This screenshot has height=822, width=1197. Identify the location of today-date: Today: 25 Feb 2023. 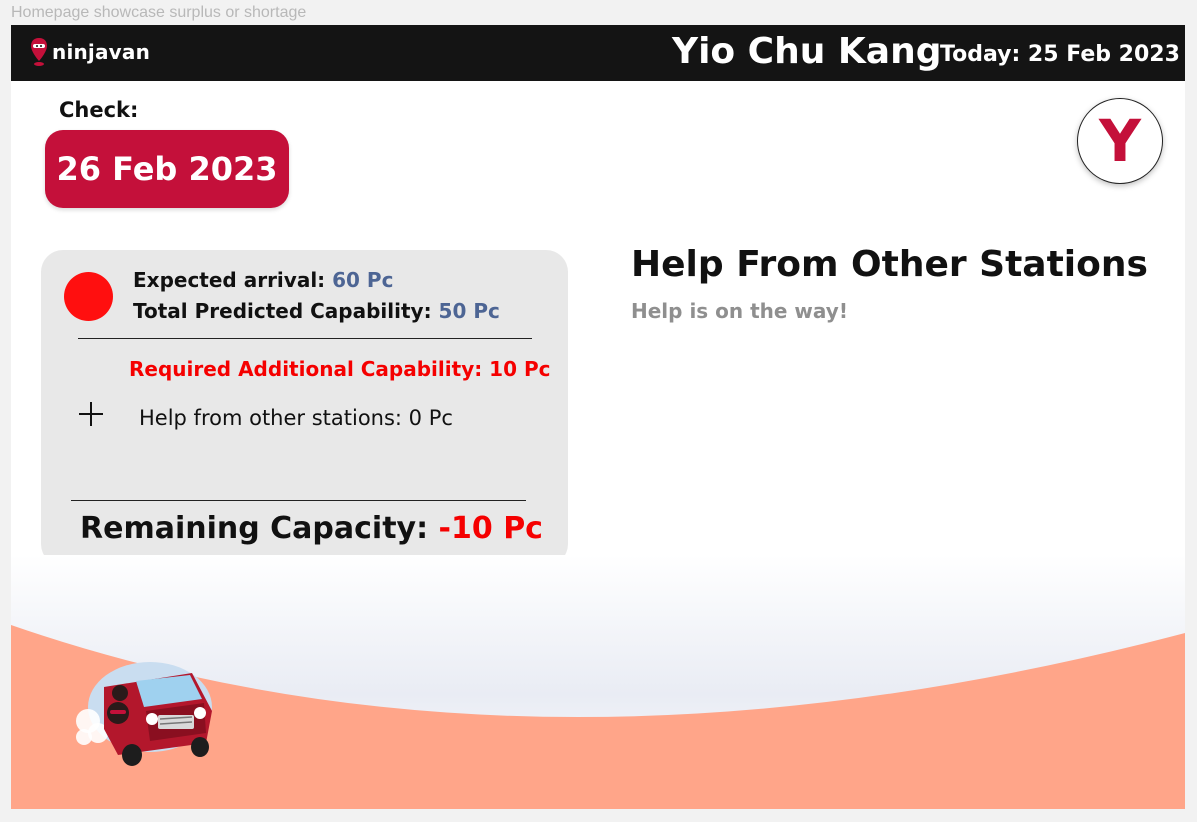
(1060, 54).